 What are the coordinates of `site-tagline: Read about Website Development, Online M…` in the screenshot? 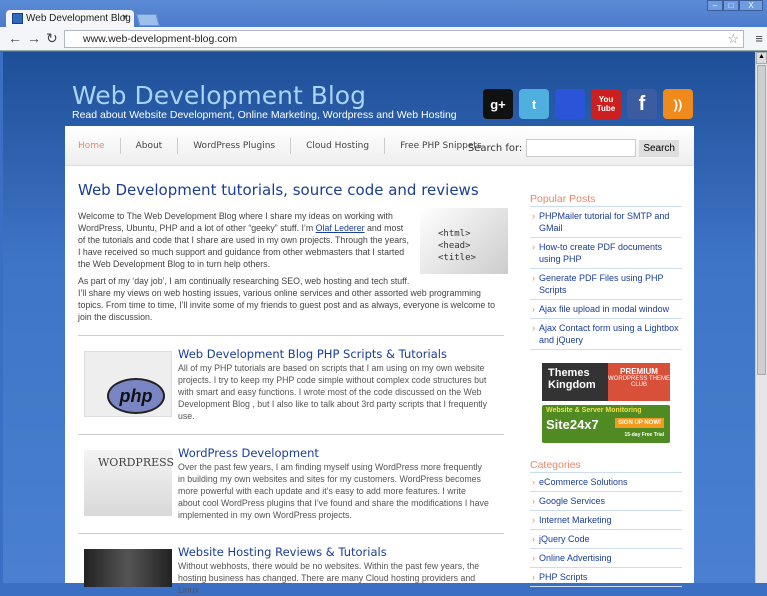 It's located at (264, 115).